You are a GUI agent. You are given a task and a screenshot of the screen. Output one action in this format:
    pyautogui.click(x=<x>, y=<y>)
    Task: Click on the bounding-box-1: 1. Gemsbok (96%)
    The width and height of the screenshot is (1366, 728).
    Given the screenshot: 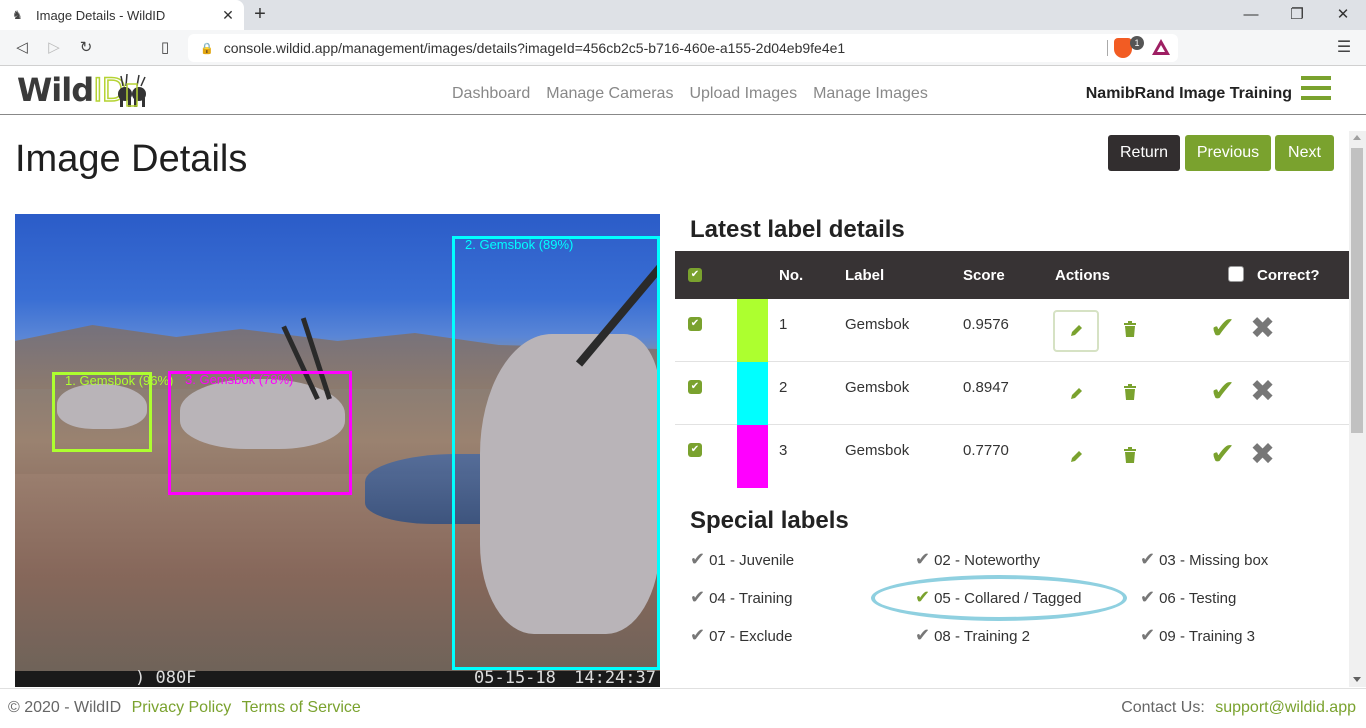 What is the action you would take?
    pyautogui.click(x=112, y=412)
    